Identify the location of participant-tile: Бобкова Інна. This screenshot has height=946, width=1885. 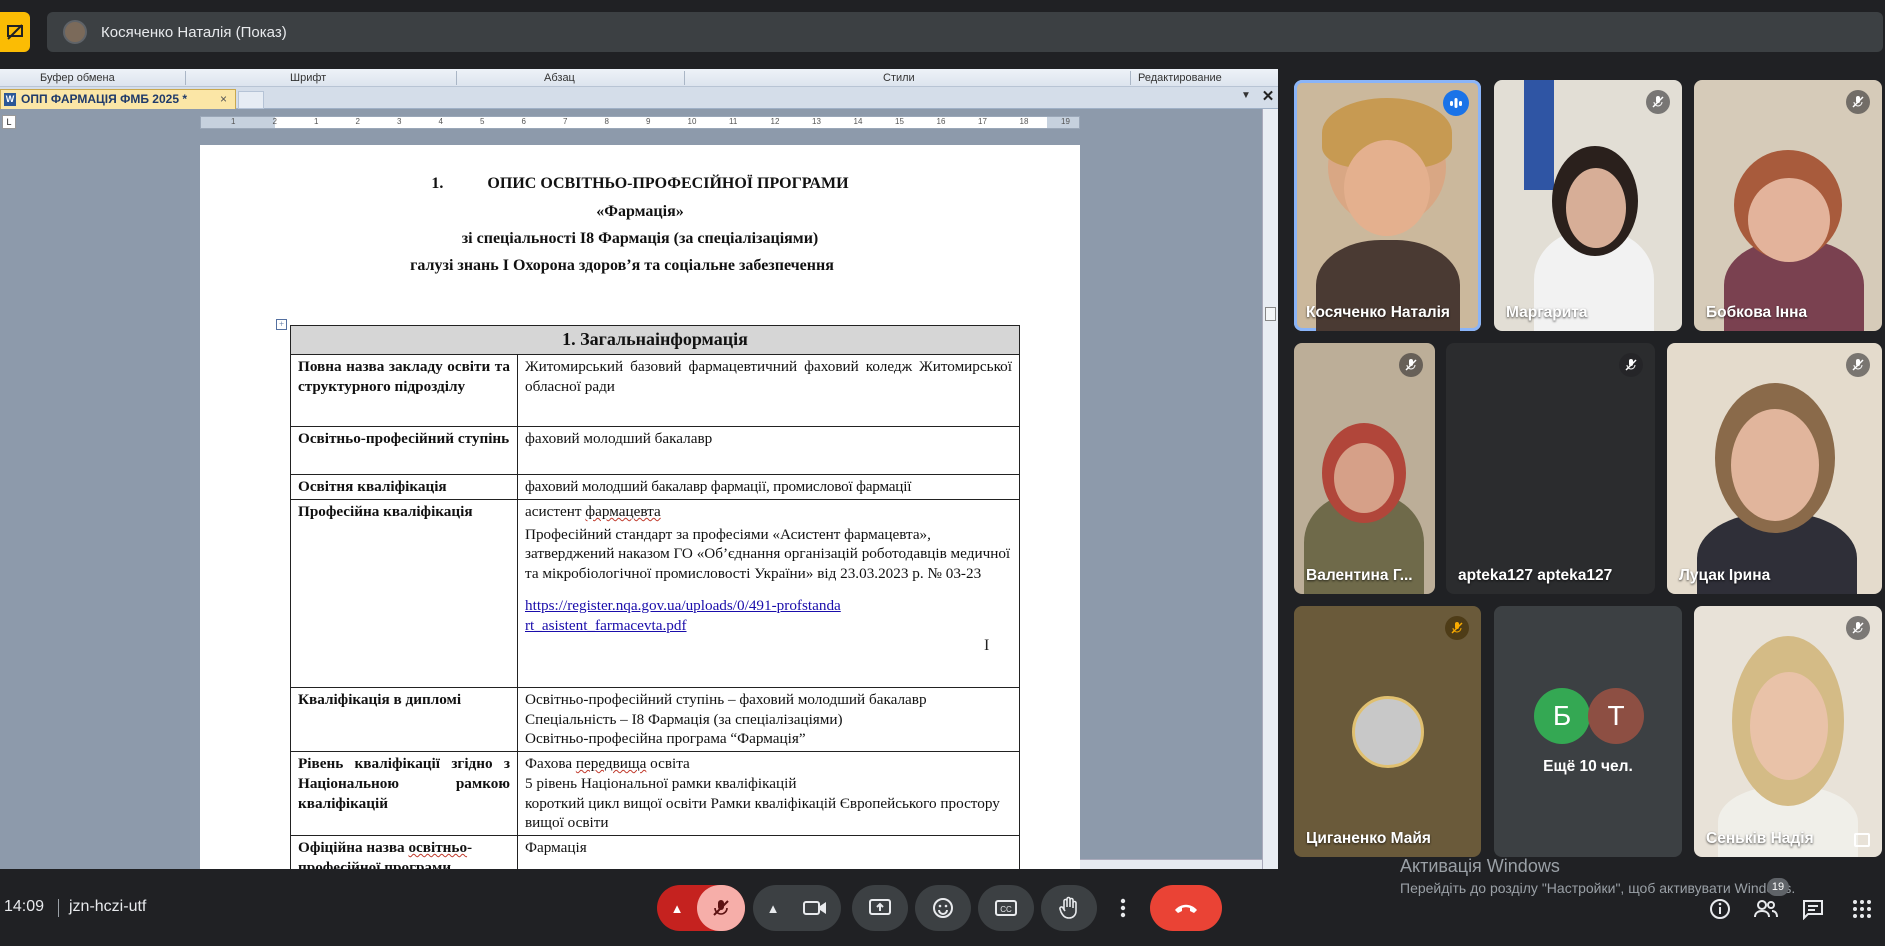
(1788, 205).